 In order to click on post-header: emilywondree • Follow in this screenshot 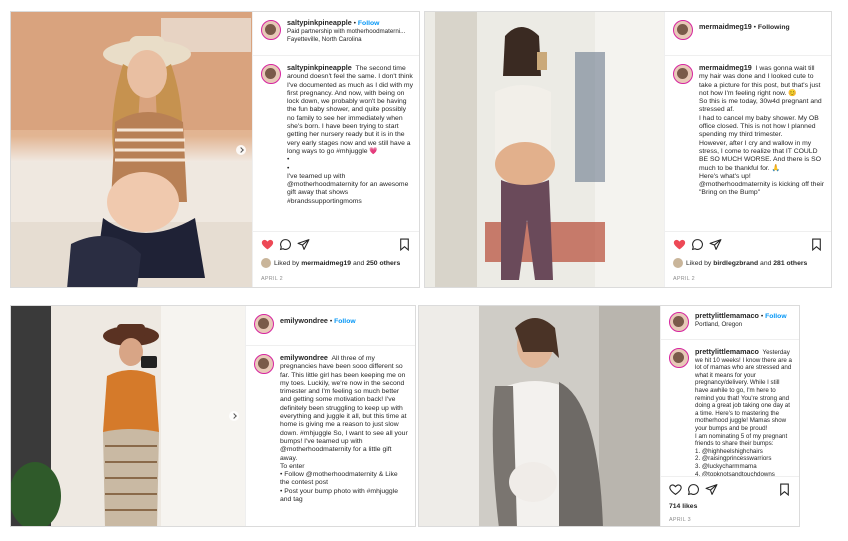, I will do `click(330, 326)`.